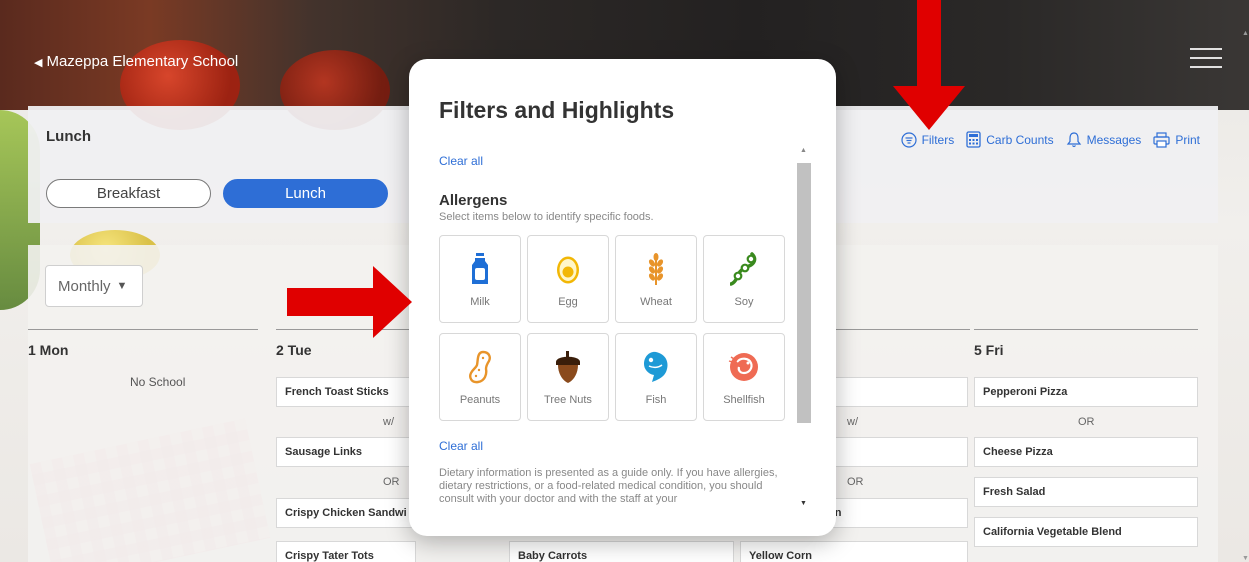  What do you see at coordinates (1086, 532) in the screenshot?
I see `menu-item: California Vegetable Blend` at bounding box center [1086, 532].